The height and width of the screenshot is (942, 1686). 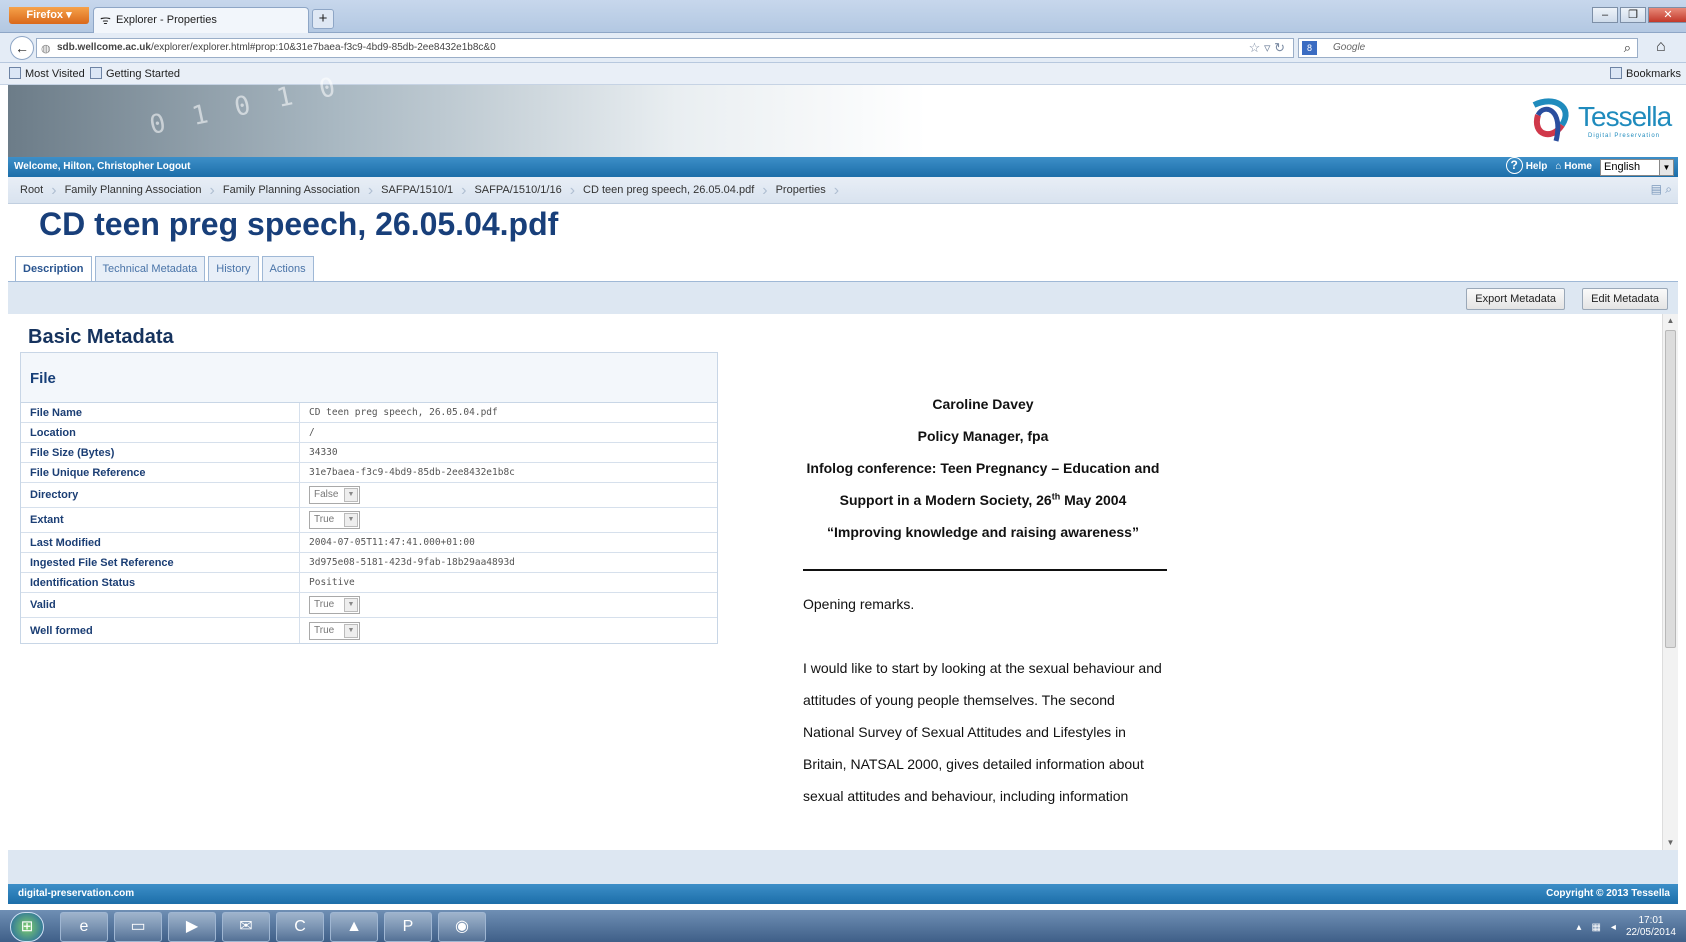 What do you see at coordinates (1468, 48) in the screenshot?
I see `search-bar: 8 Google ⌕` at bounding box center [1468, 48].